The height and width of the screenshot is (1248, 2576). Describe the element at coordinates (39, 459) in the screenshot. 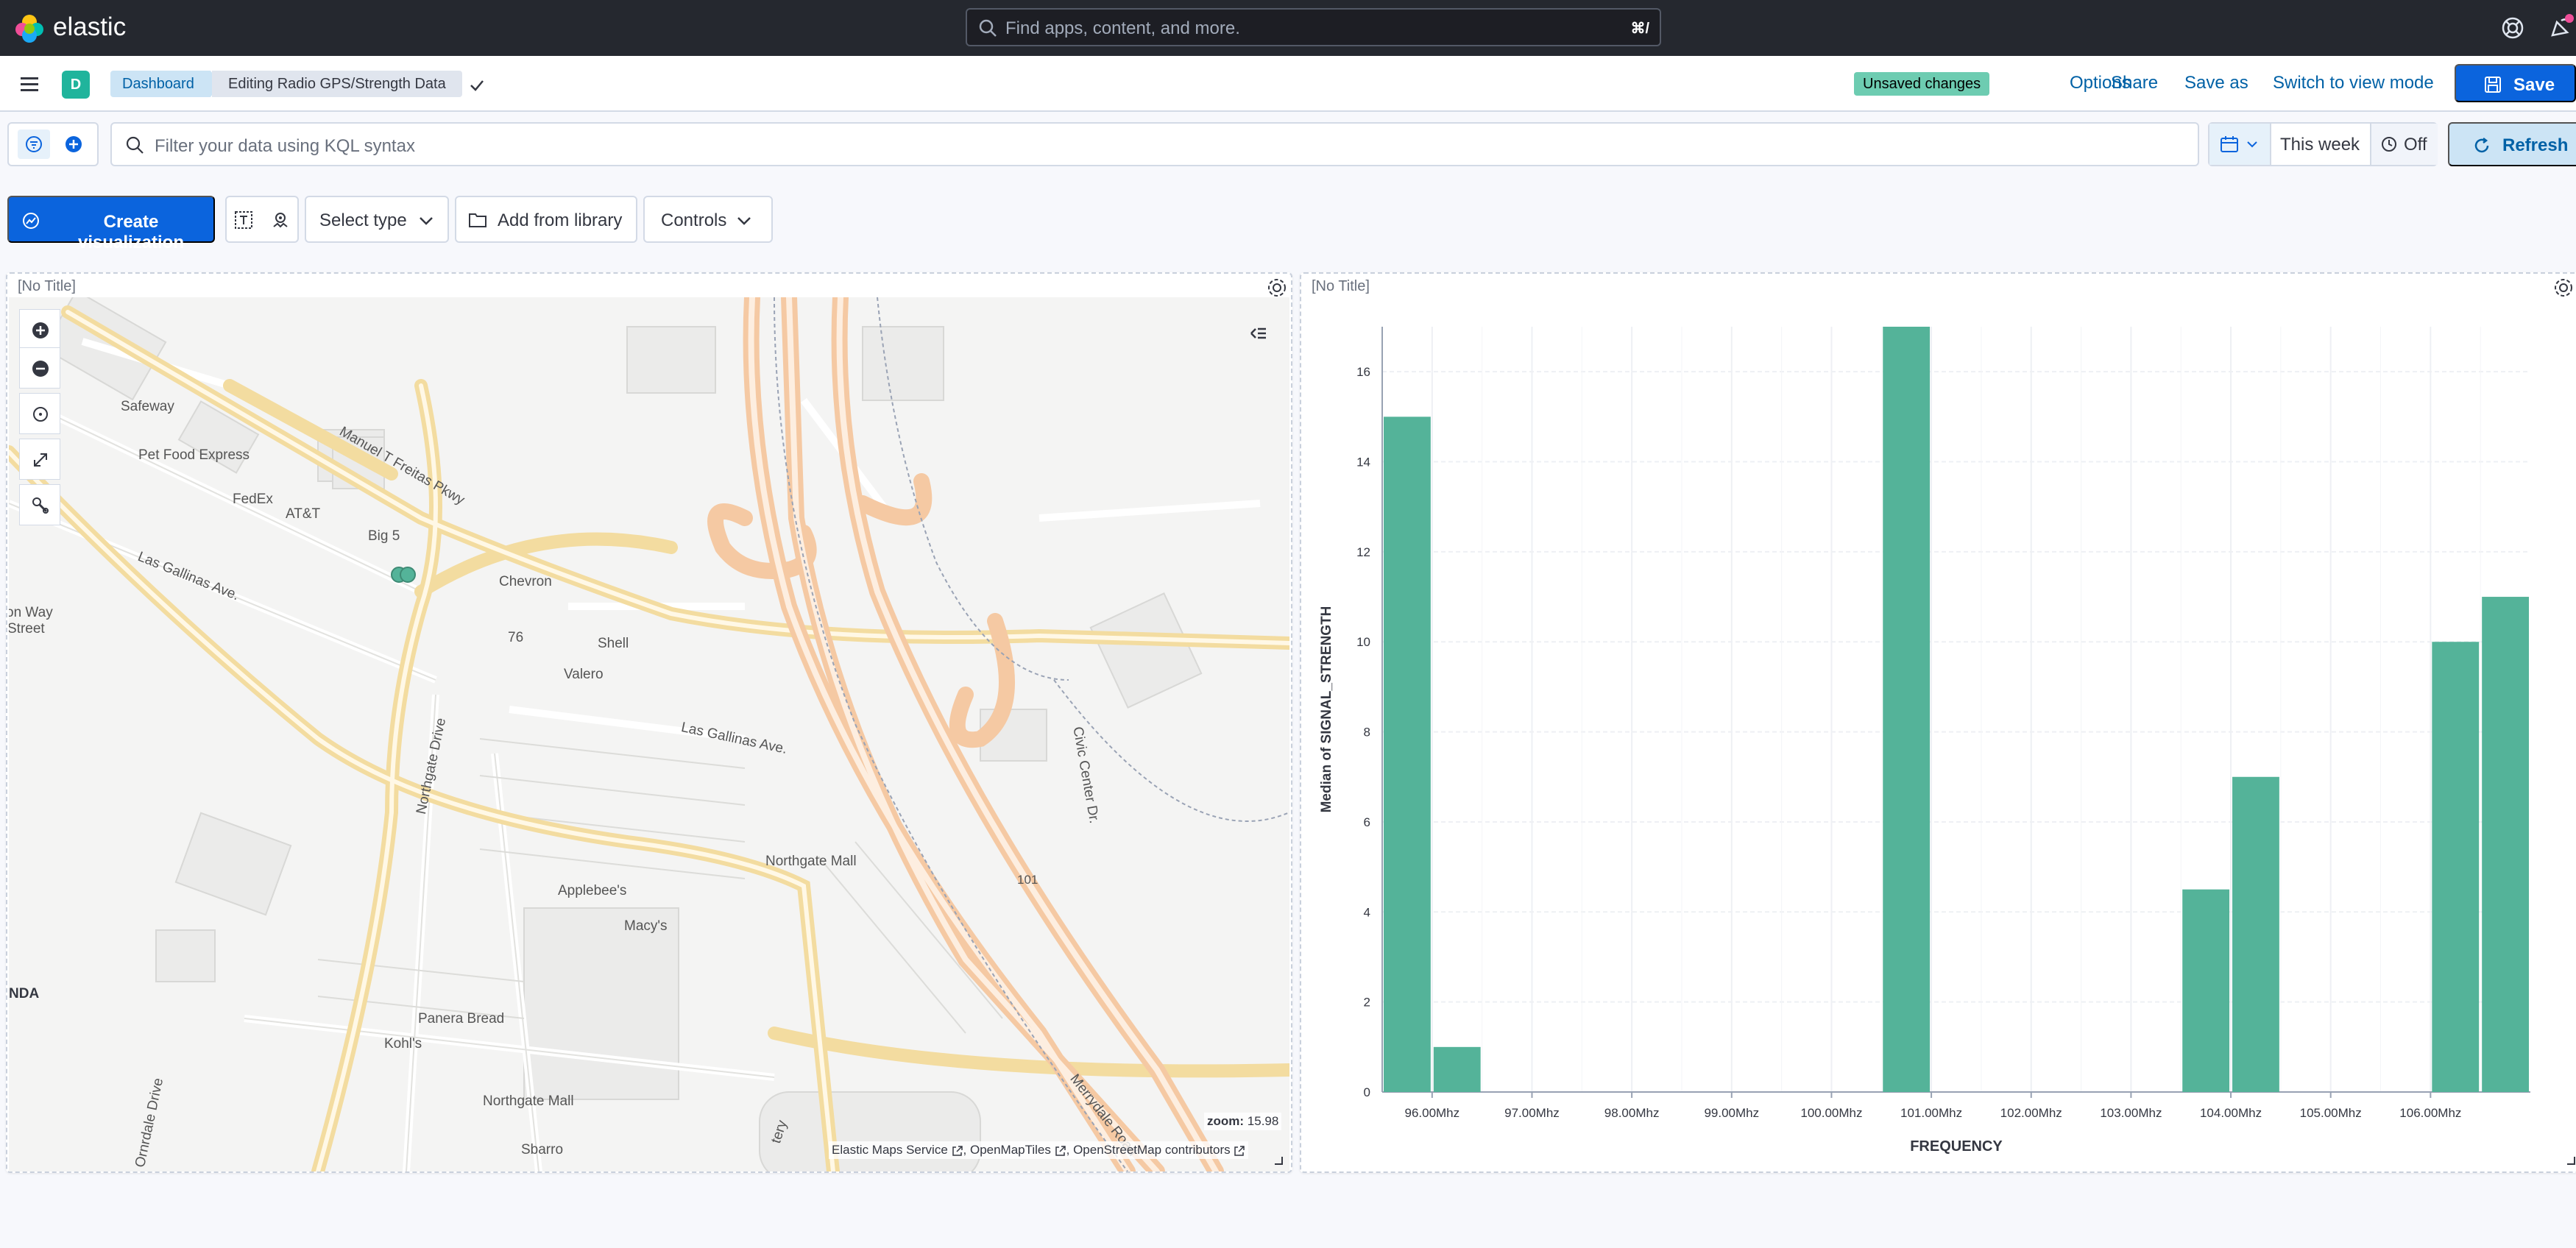

I see `fullscreen-button` at that location.